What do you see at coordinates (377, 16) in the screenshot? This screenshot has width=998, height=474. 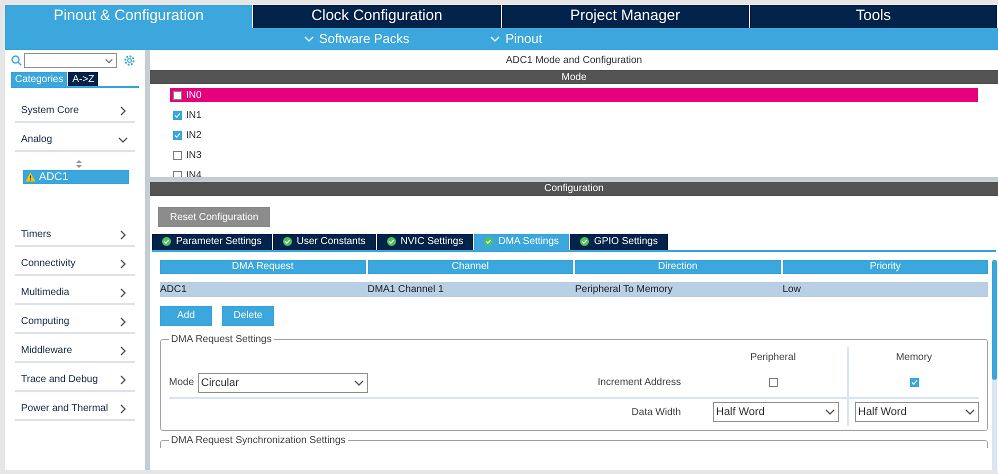 I see `top-tab: Clock Configuration` at bounding box center [377, 16].